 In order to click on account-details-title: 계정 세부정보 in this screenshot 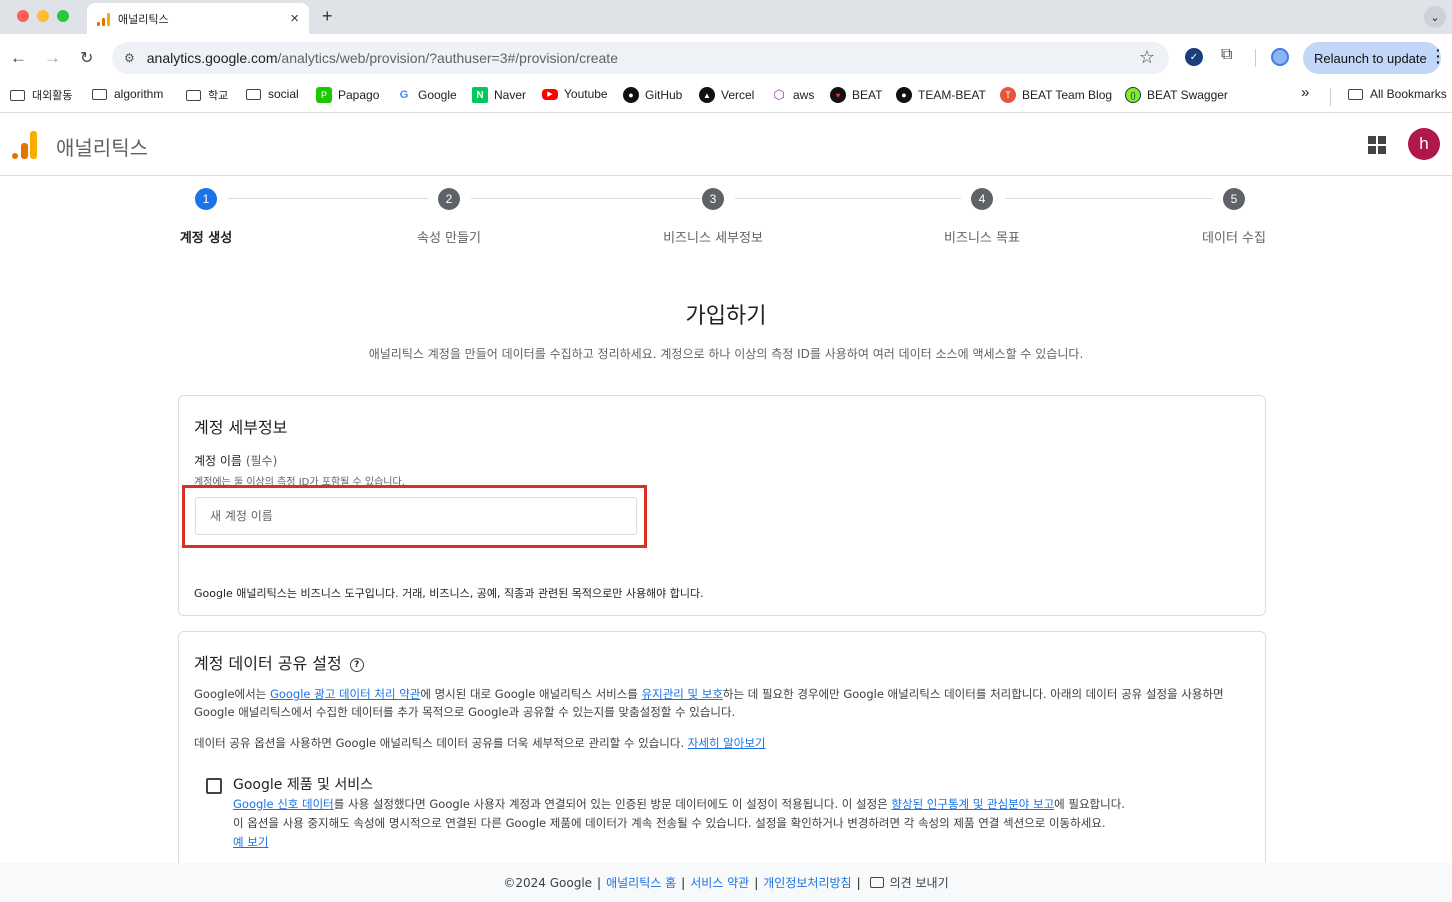, I will do `click(241, 427)`.